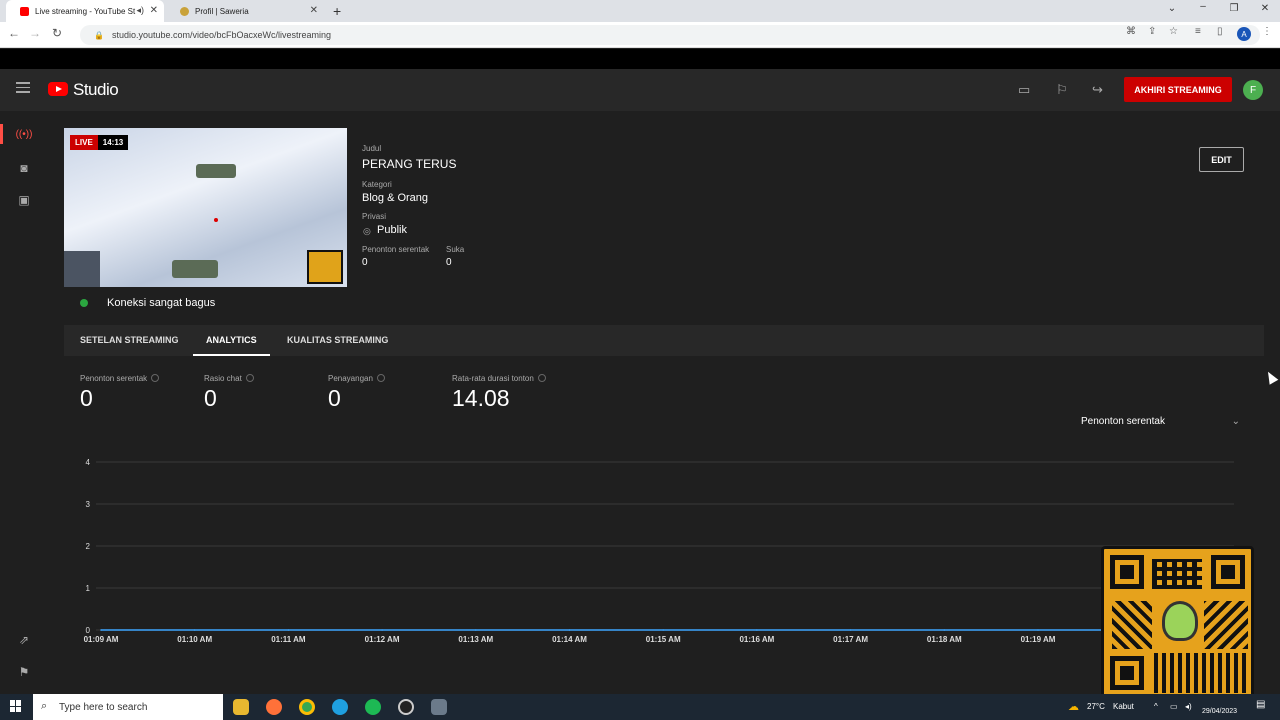 This screenshot has height=720, width=1280. I want to click on x-tick-label: 01:16 AM, so click(756, 639).